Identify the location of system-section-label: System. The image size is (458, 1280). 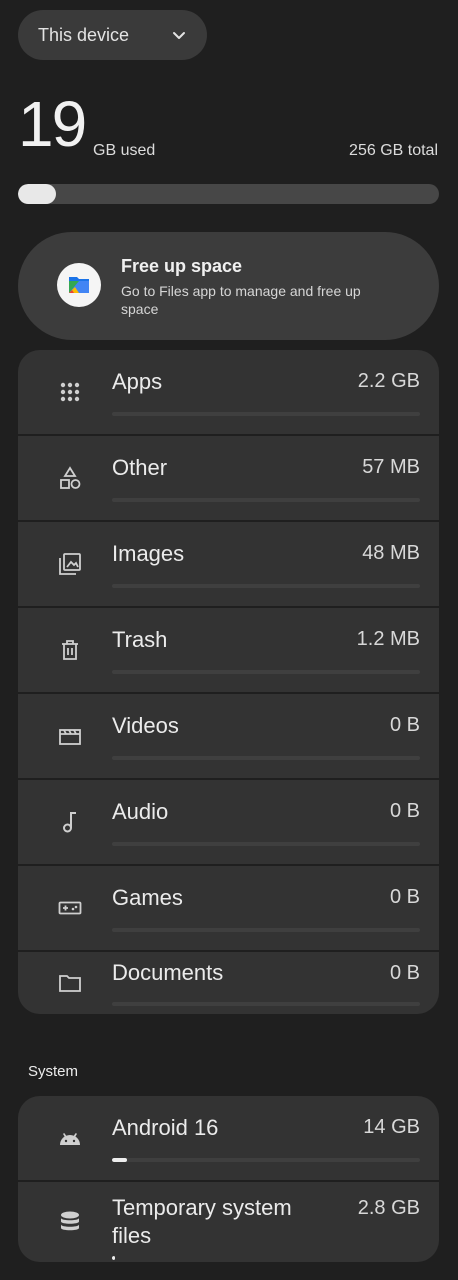
(53, 1071).